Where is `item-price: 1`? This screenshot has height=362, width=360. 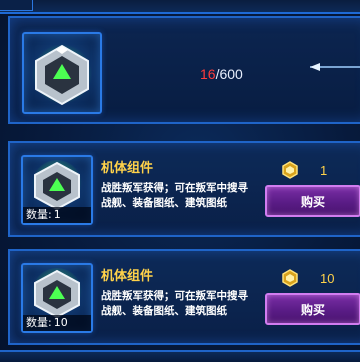
item-price: 1 is located at coordinates (324, 170).